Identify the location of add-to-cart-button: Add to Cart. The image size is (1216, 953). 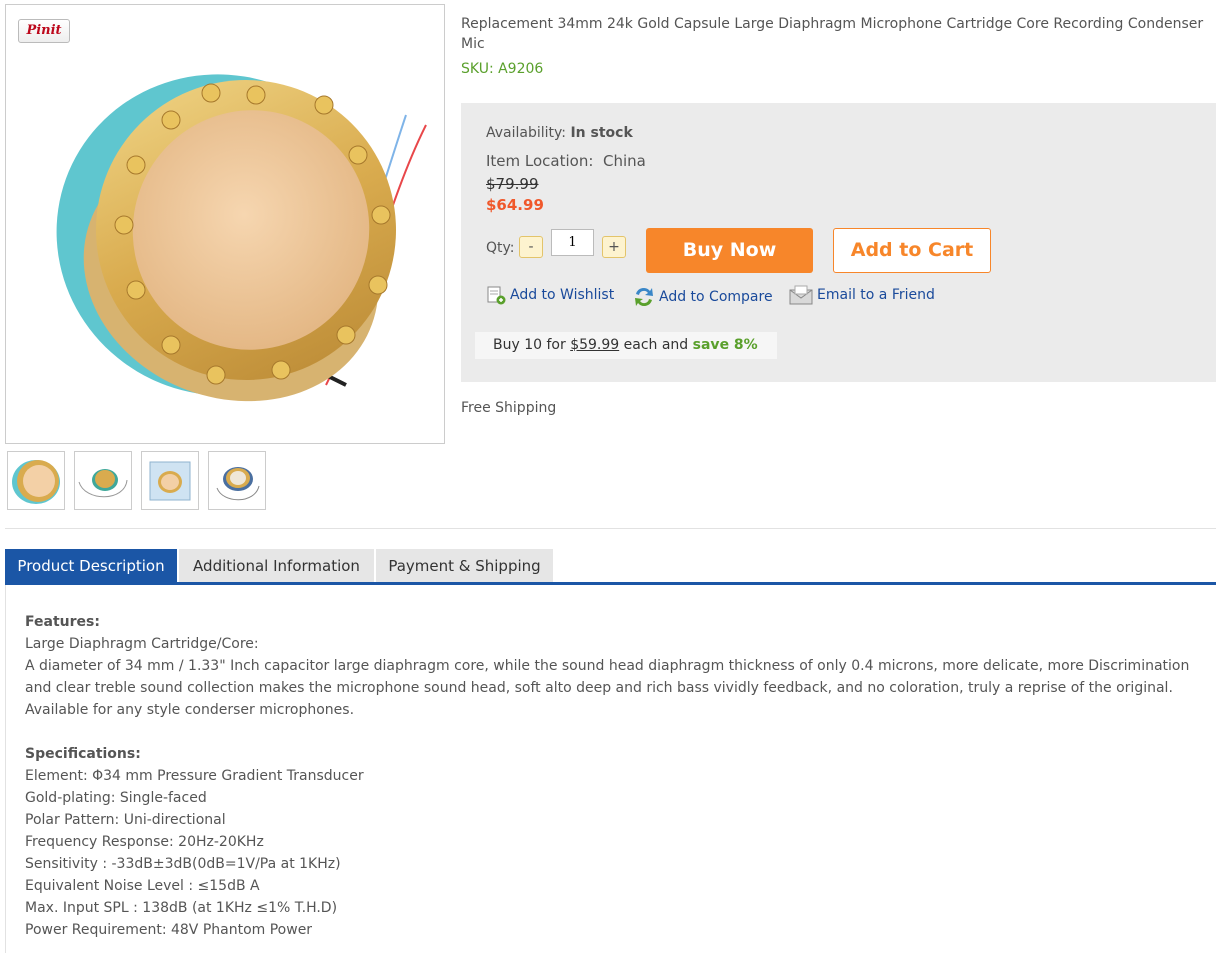
(912, 250).